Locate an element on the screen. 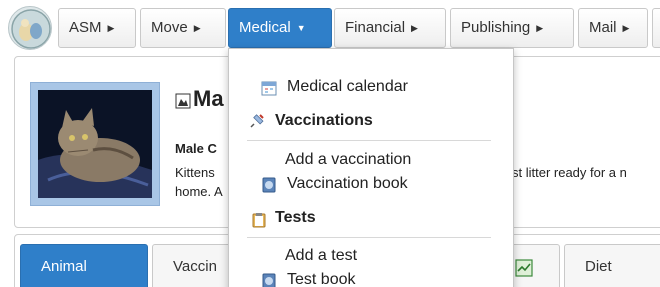 The width and height of the screenshot is (660, 287). menu-mail: Mail ▶ is located at coordinates (613, 28).